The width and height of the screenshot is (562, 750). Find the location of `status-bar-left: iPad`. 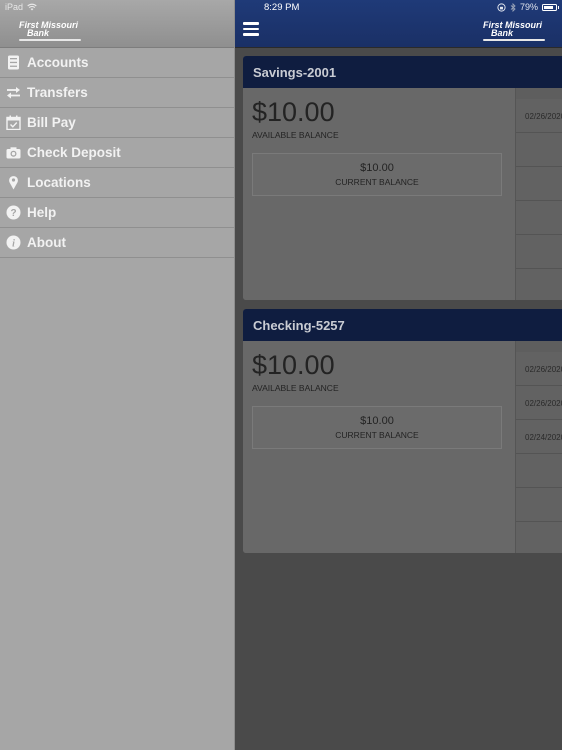

status-bar-left: iPad is located at coordinates (21, 7).